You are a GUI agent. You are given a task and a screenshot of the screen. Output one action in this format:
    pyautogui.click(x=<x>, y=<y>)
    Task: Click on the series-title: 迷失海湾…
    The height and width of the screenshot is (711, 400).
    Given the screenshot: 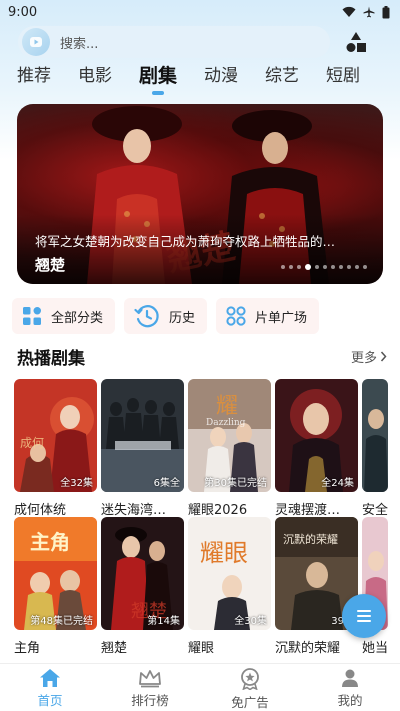 What is the action you would take?
    pyautogui.click(x=134, y=510)
    